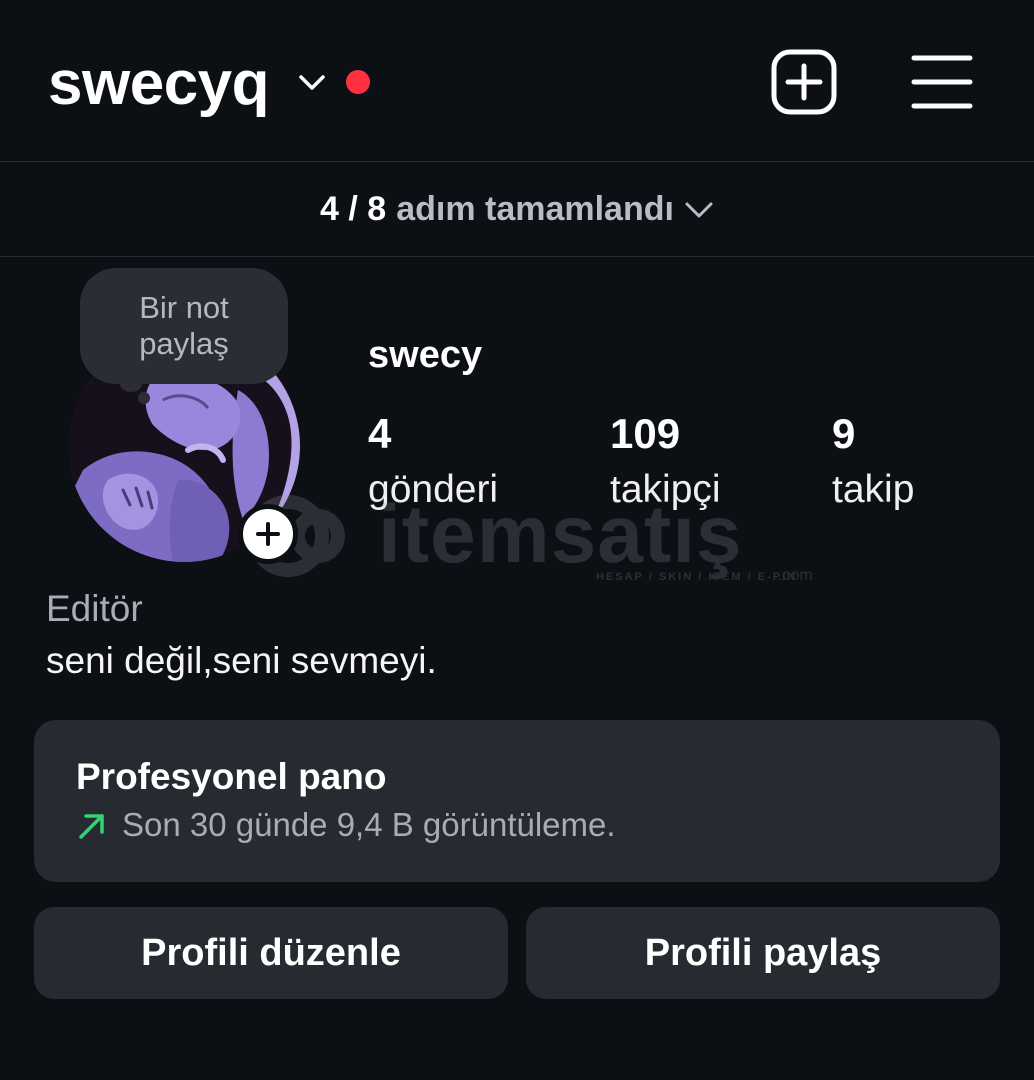 The width and height of the screenshot is (1034, 1080). I want to click on steps-count: 4 / 8, so click(353, 209).